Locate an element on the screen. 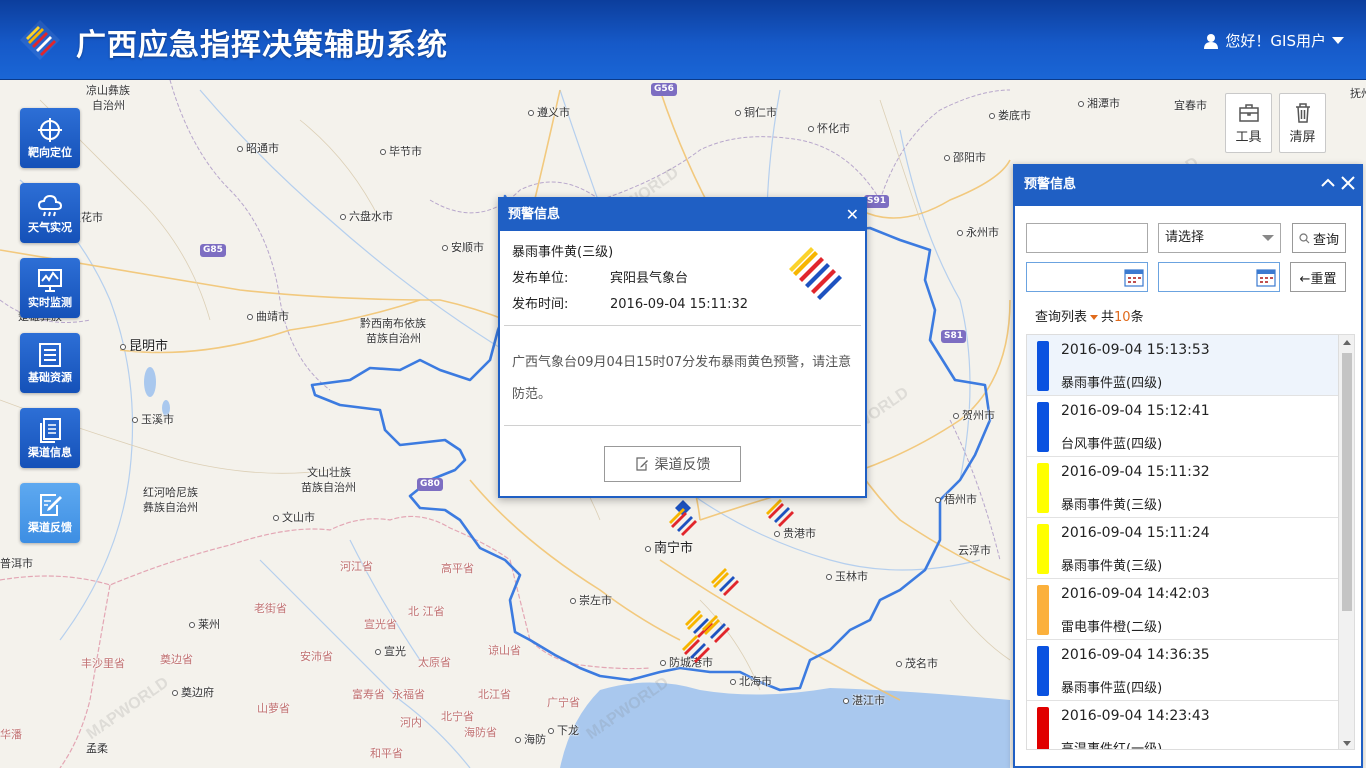 The width and height of the screenshot is (1366, 768). map-place-label: 太原省 is located at coordinates (434, 662).